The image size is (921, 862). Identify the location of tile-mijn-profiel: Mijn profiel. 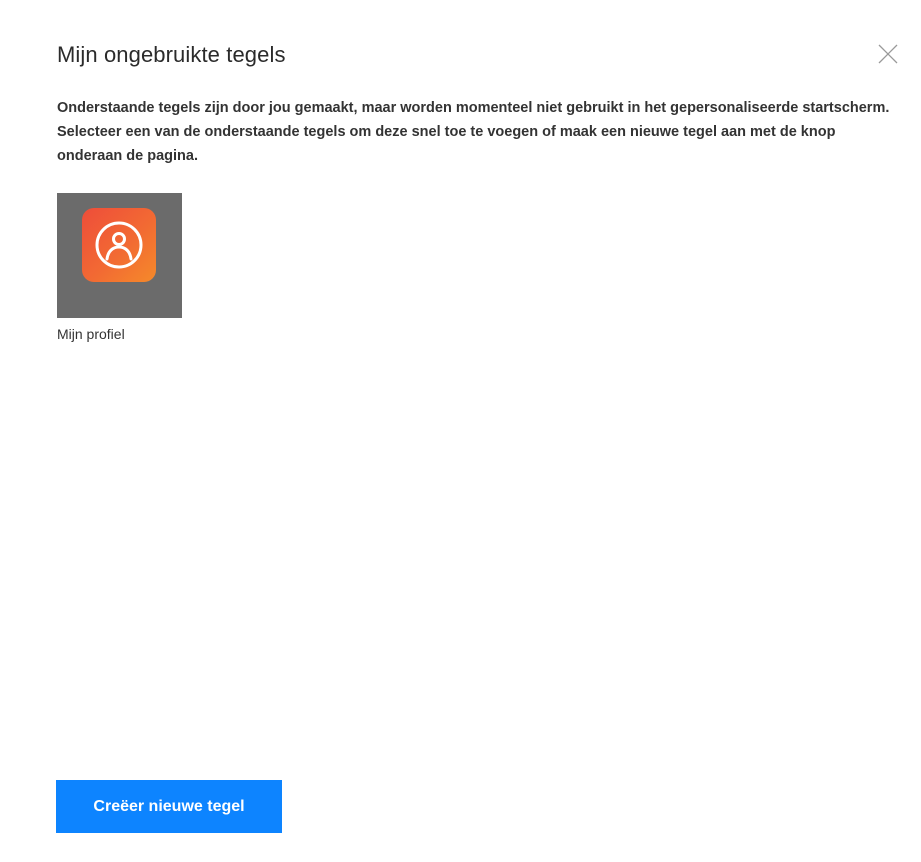
(119, 267).